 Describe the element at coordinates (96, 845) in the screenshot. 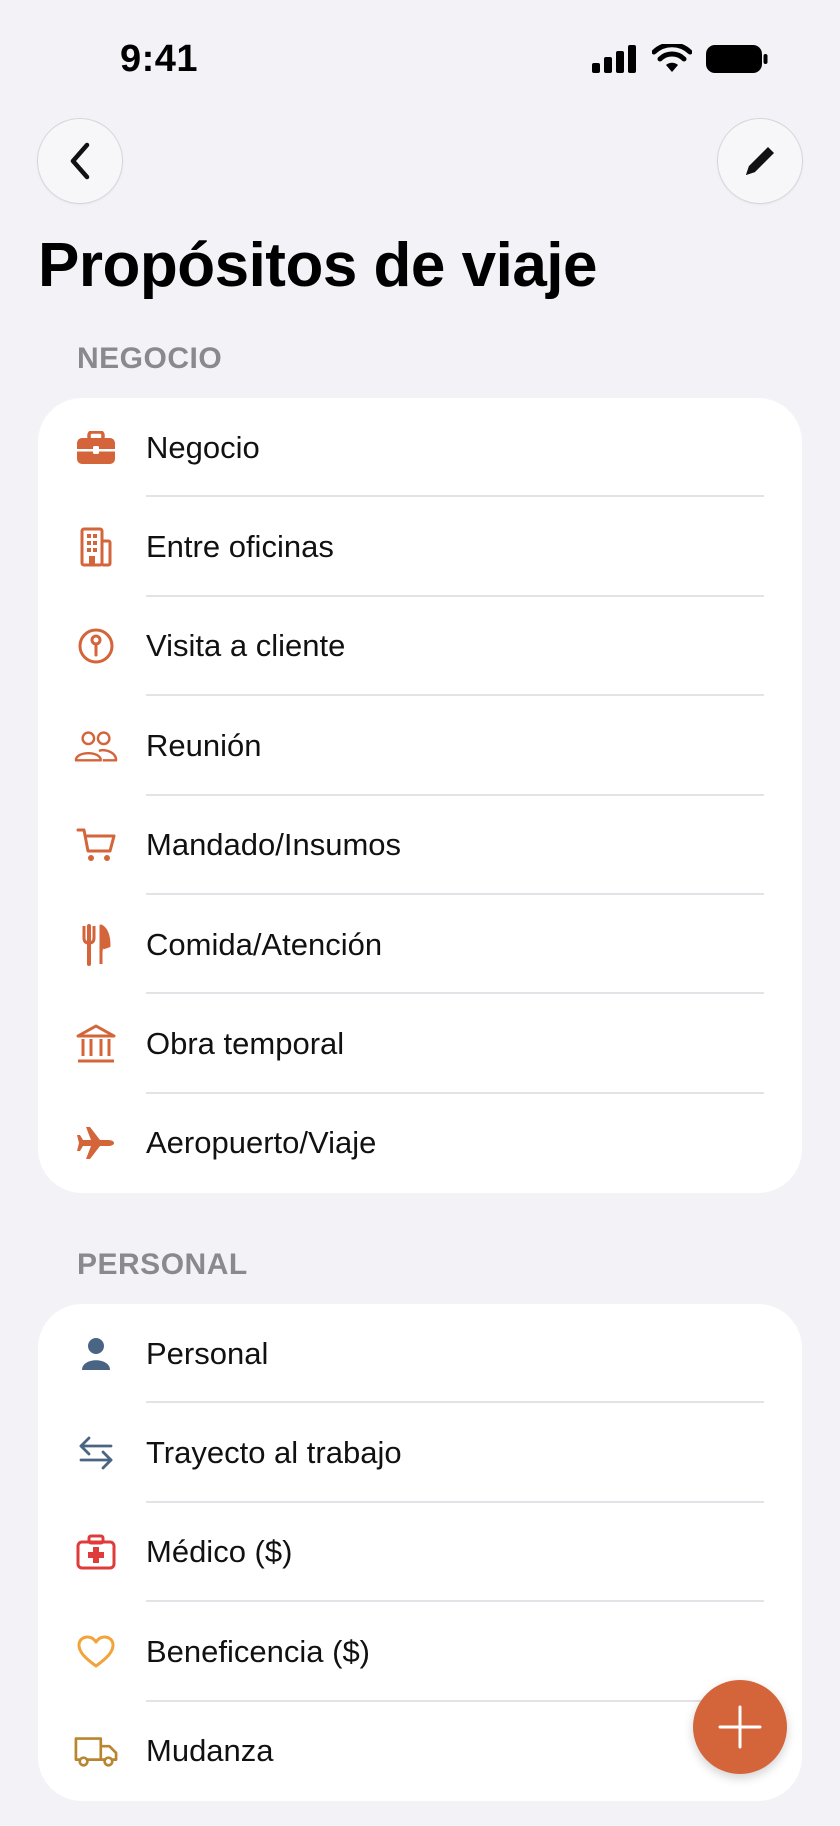

I see `cart-icon` at that location.